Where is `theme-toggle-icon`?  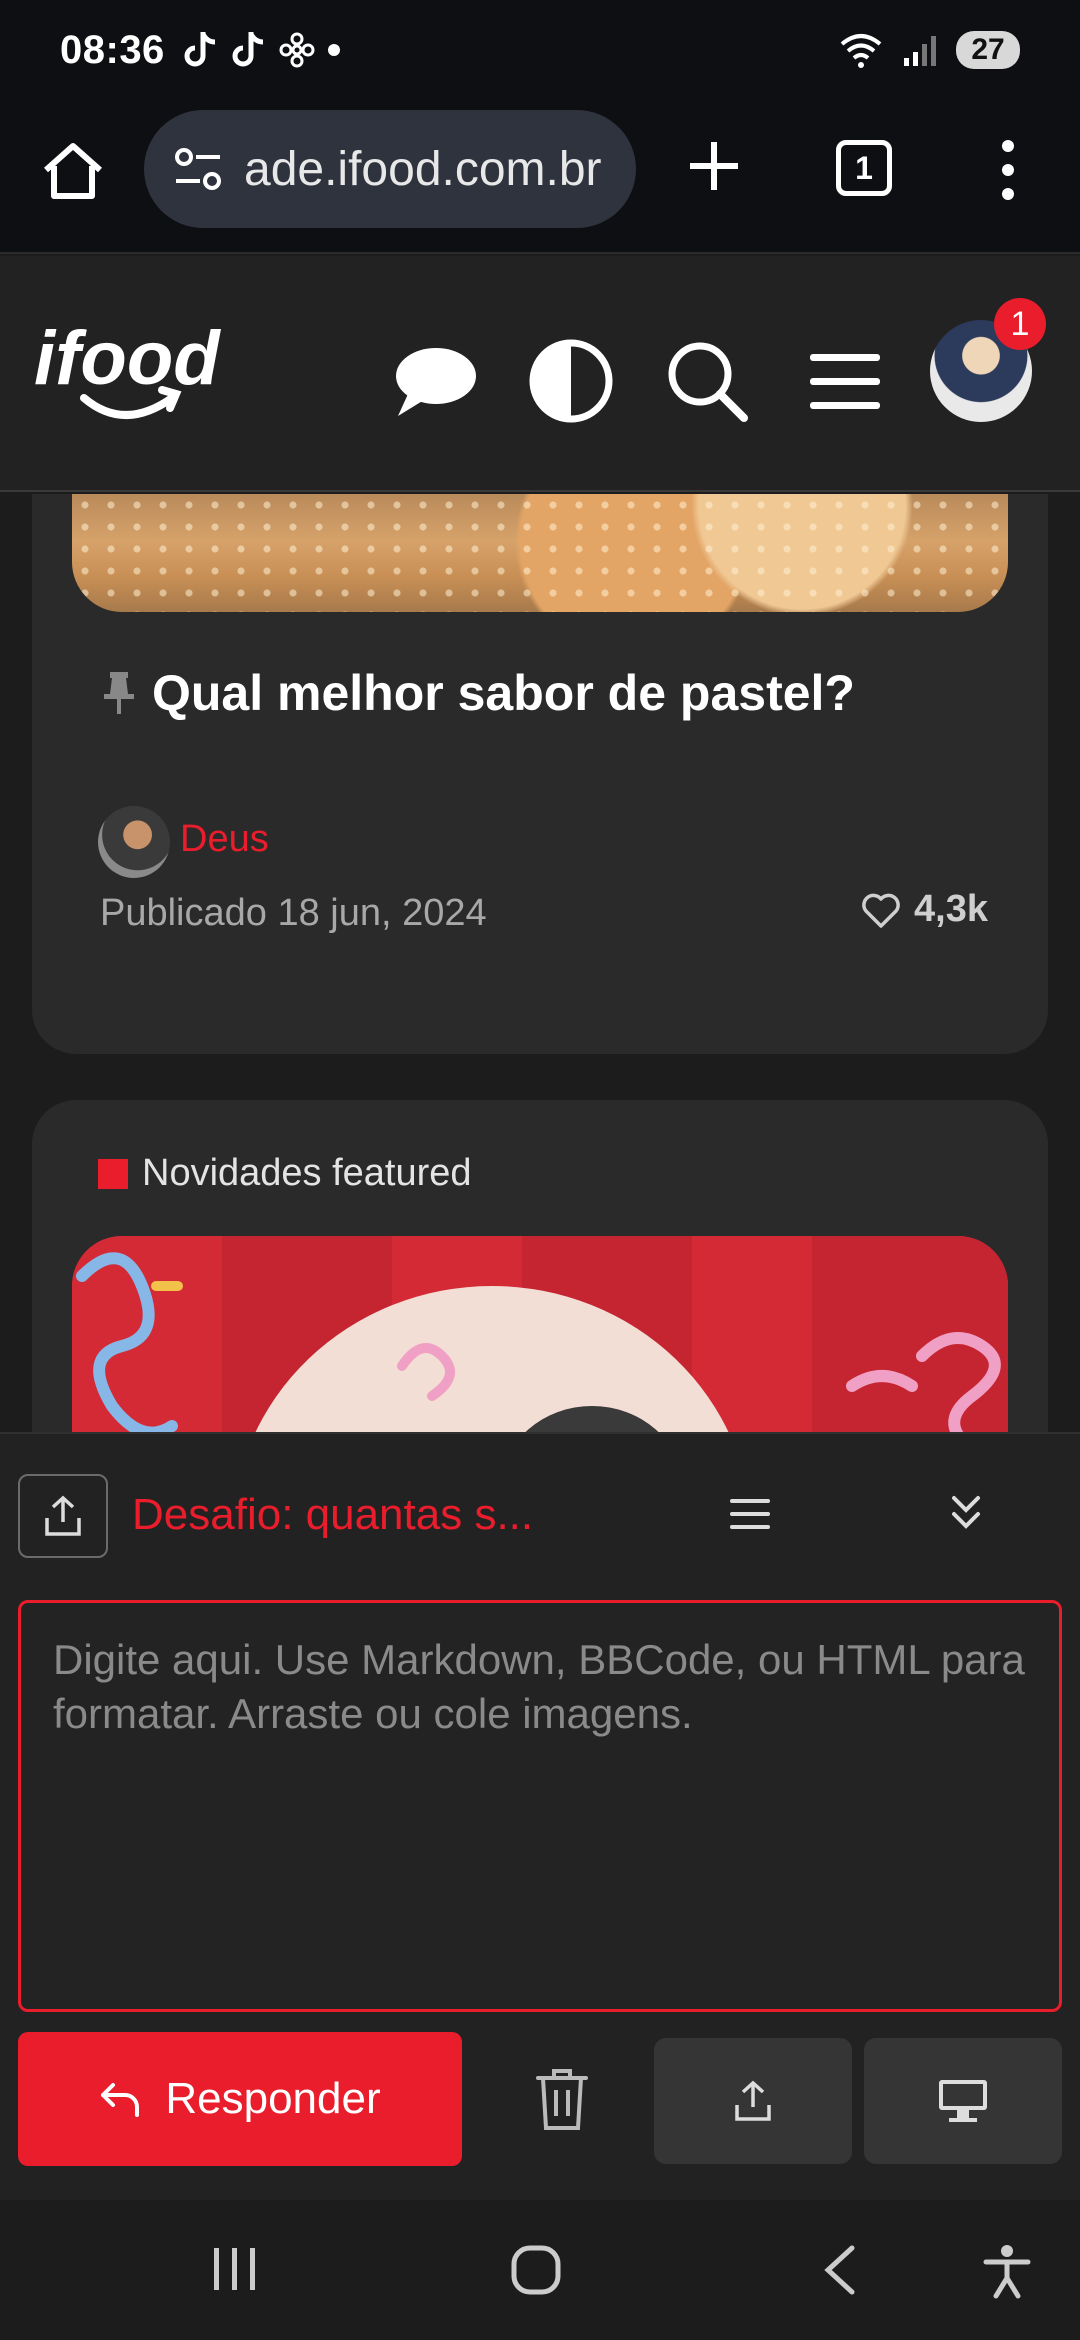
theme-toggle-icon is located at coordinates (571, 381).